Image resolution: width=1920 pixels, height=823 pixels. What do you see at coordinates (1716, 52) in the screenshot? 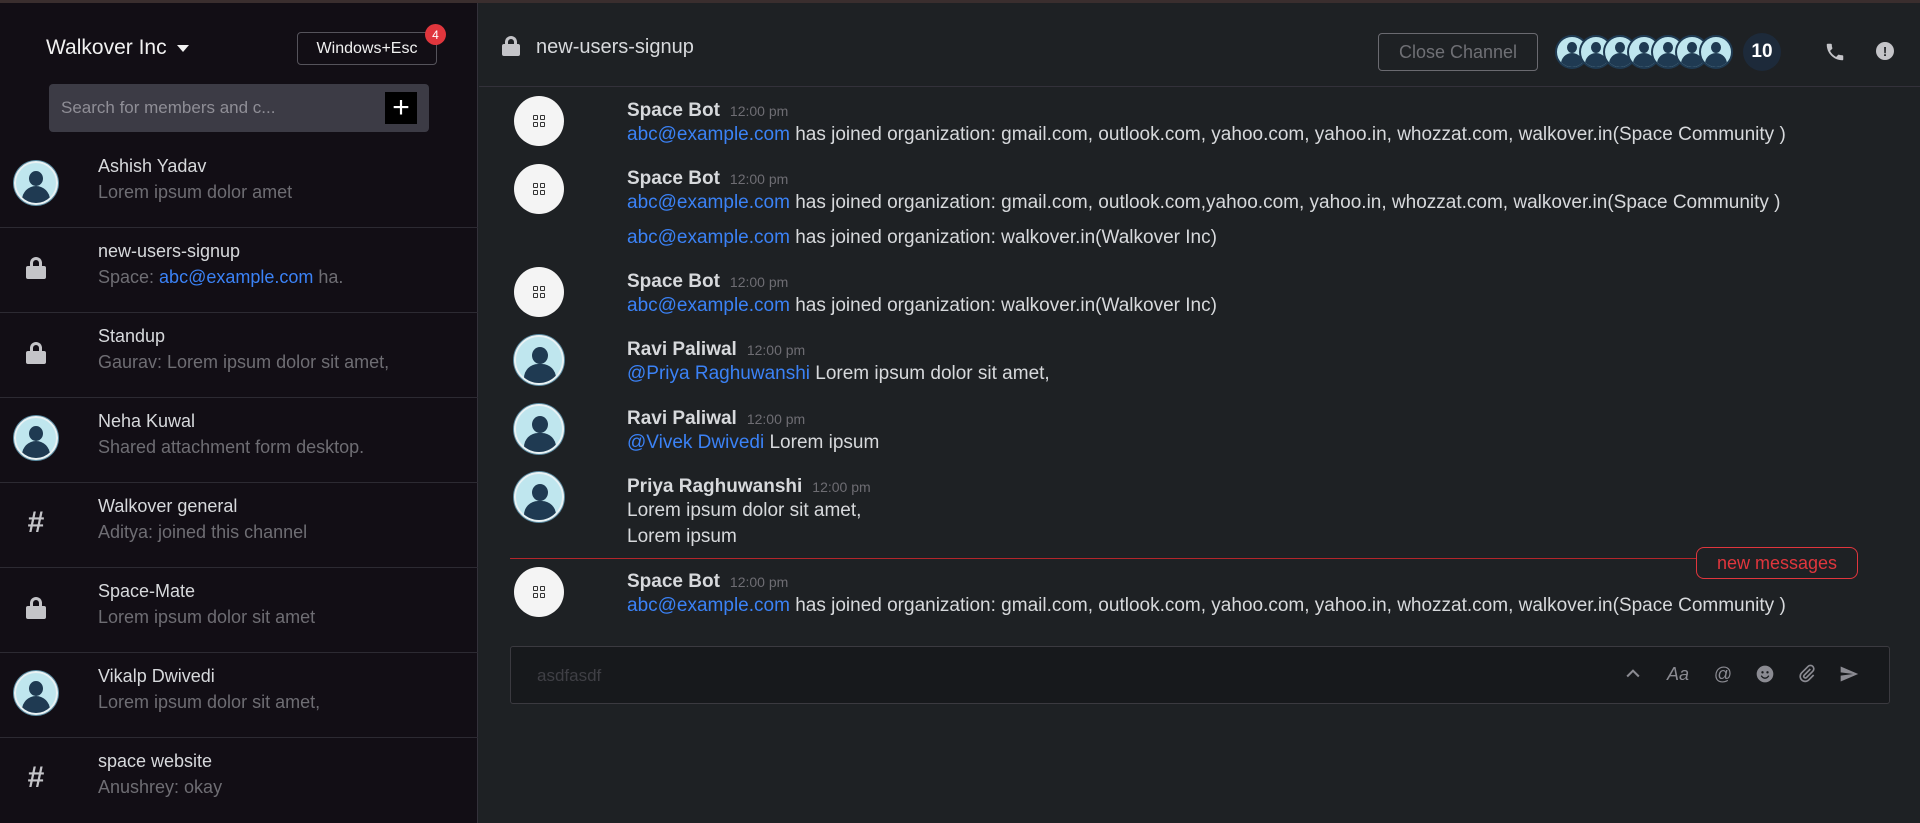
I see `member-avatar-icon` at bounding box center [1716, 52].